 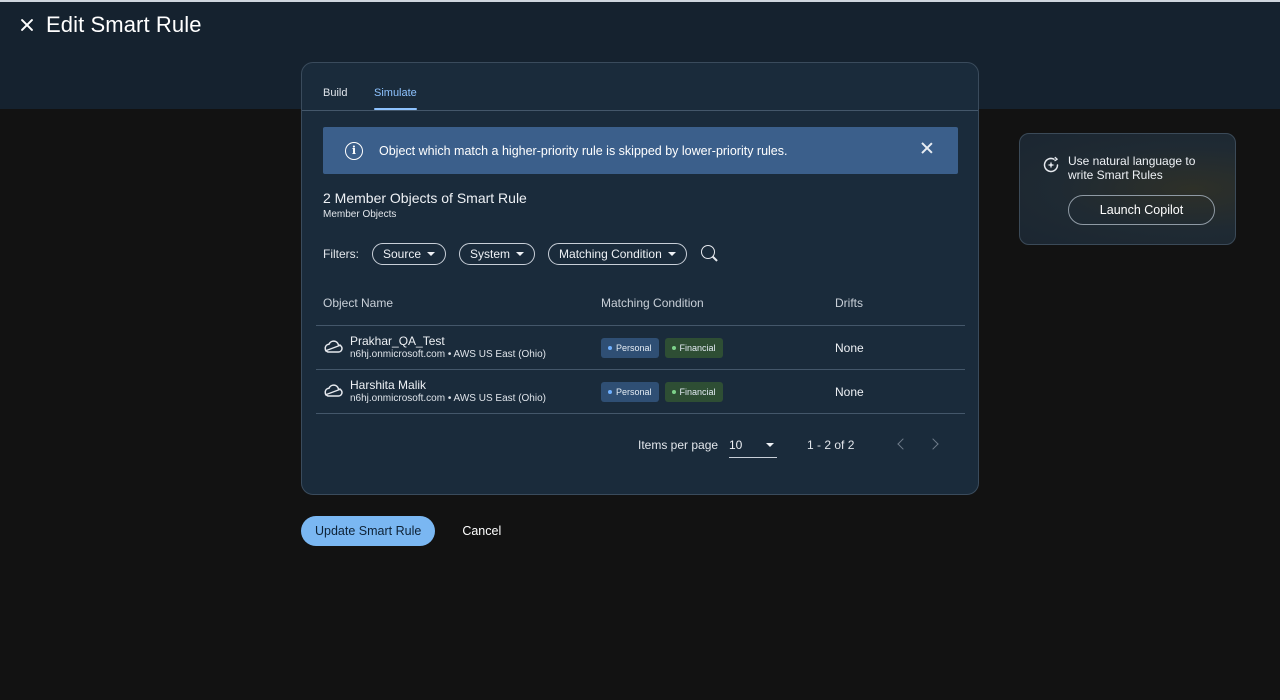 I want to click on chevron-left-icon, so click(x=903, y=444).